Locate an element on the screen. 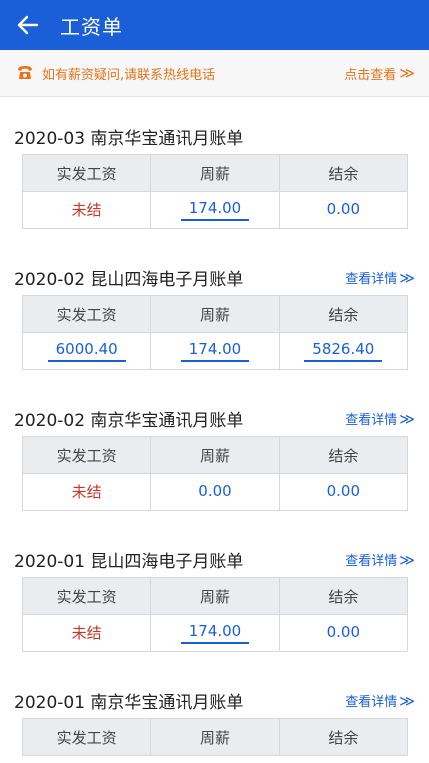 The height and width of the screenshot is (763, 429). bill-table: 实发工资 周薪 结余 is located at coordinates (215, 737).